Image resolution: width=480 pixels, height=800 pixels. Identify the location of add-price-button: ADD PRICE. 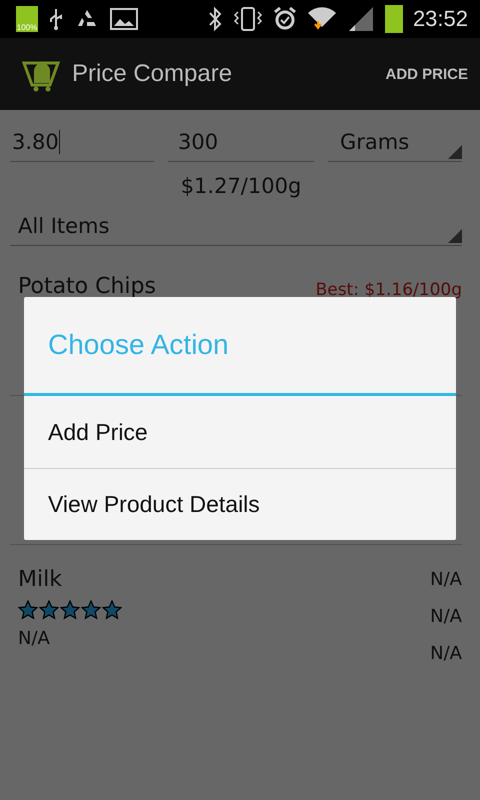
(426, 74).